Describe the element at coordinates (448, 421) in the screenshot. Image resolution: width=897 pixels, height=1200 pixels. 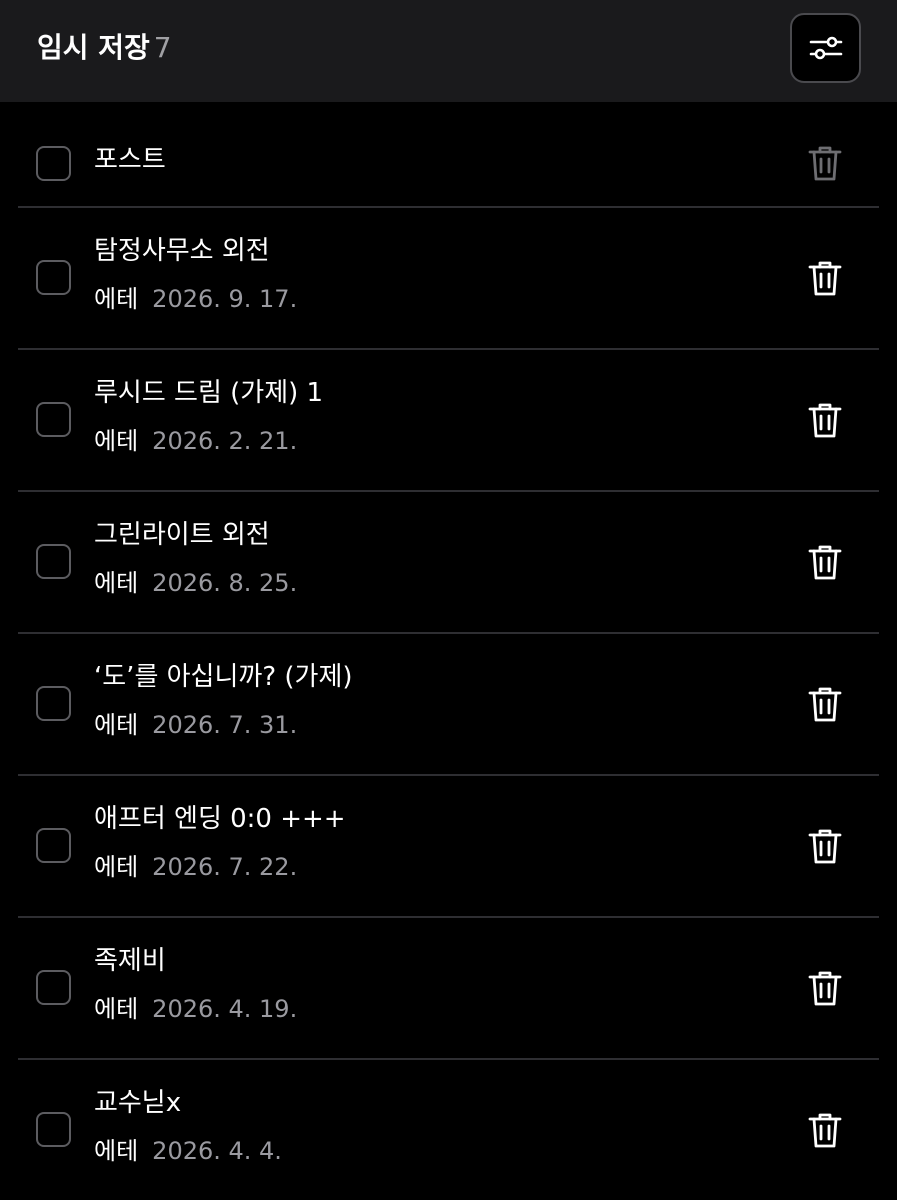
I see `draft-row: 루시드 드림 (가제) 1 에테 2026. 2. 21.` at that location.